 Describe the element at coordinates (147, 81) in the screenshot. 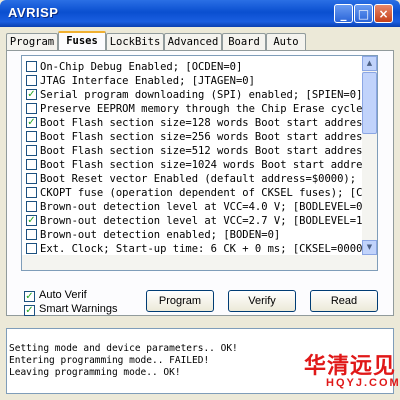

I see `fuse-label: JTAG Interface Enabled; [JTAGEN=0]` at that location.